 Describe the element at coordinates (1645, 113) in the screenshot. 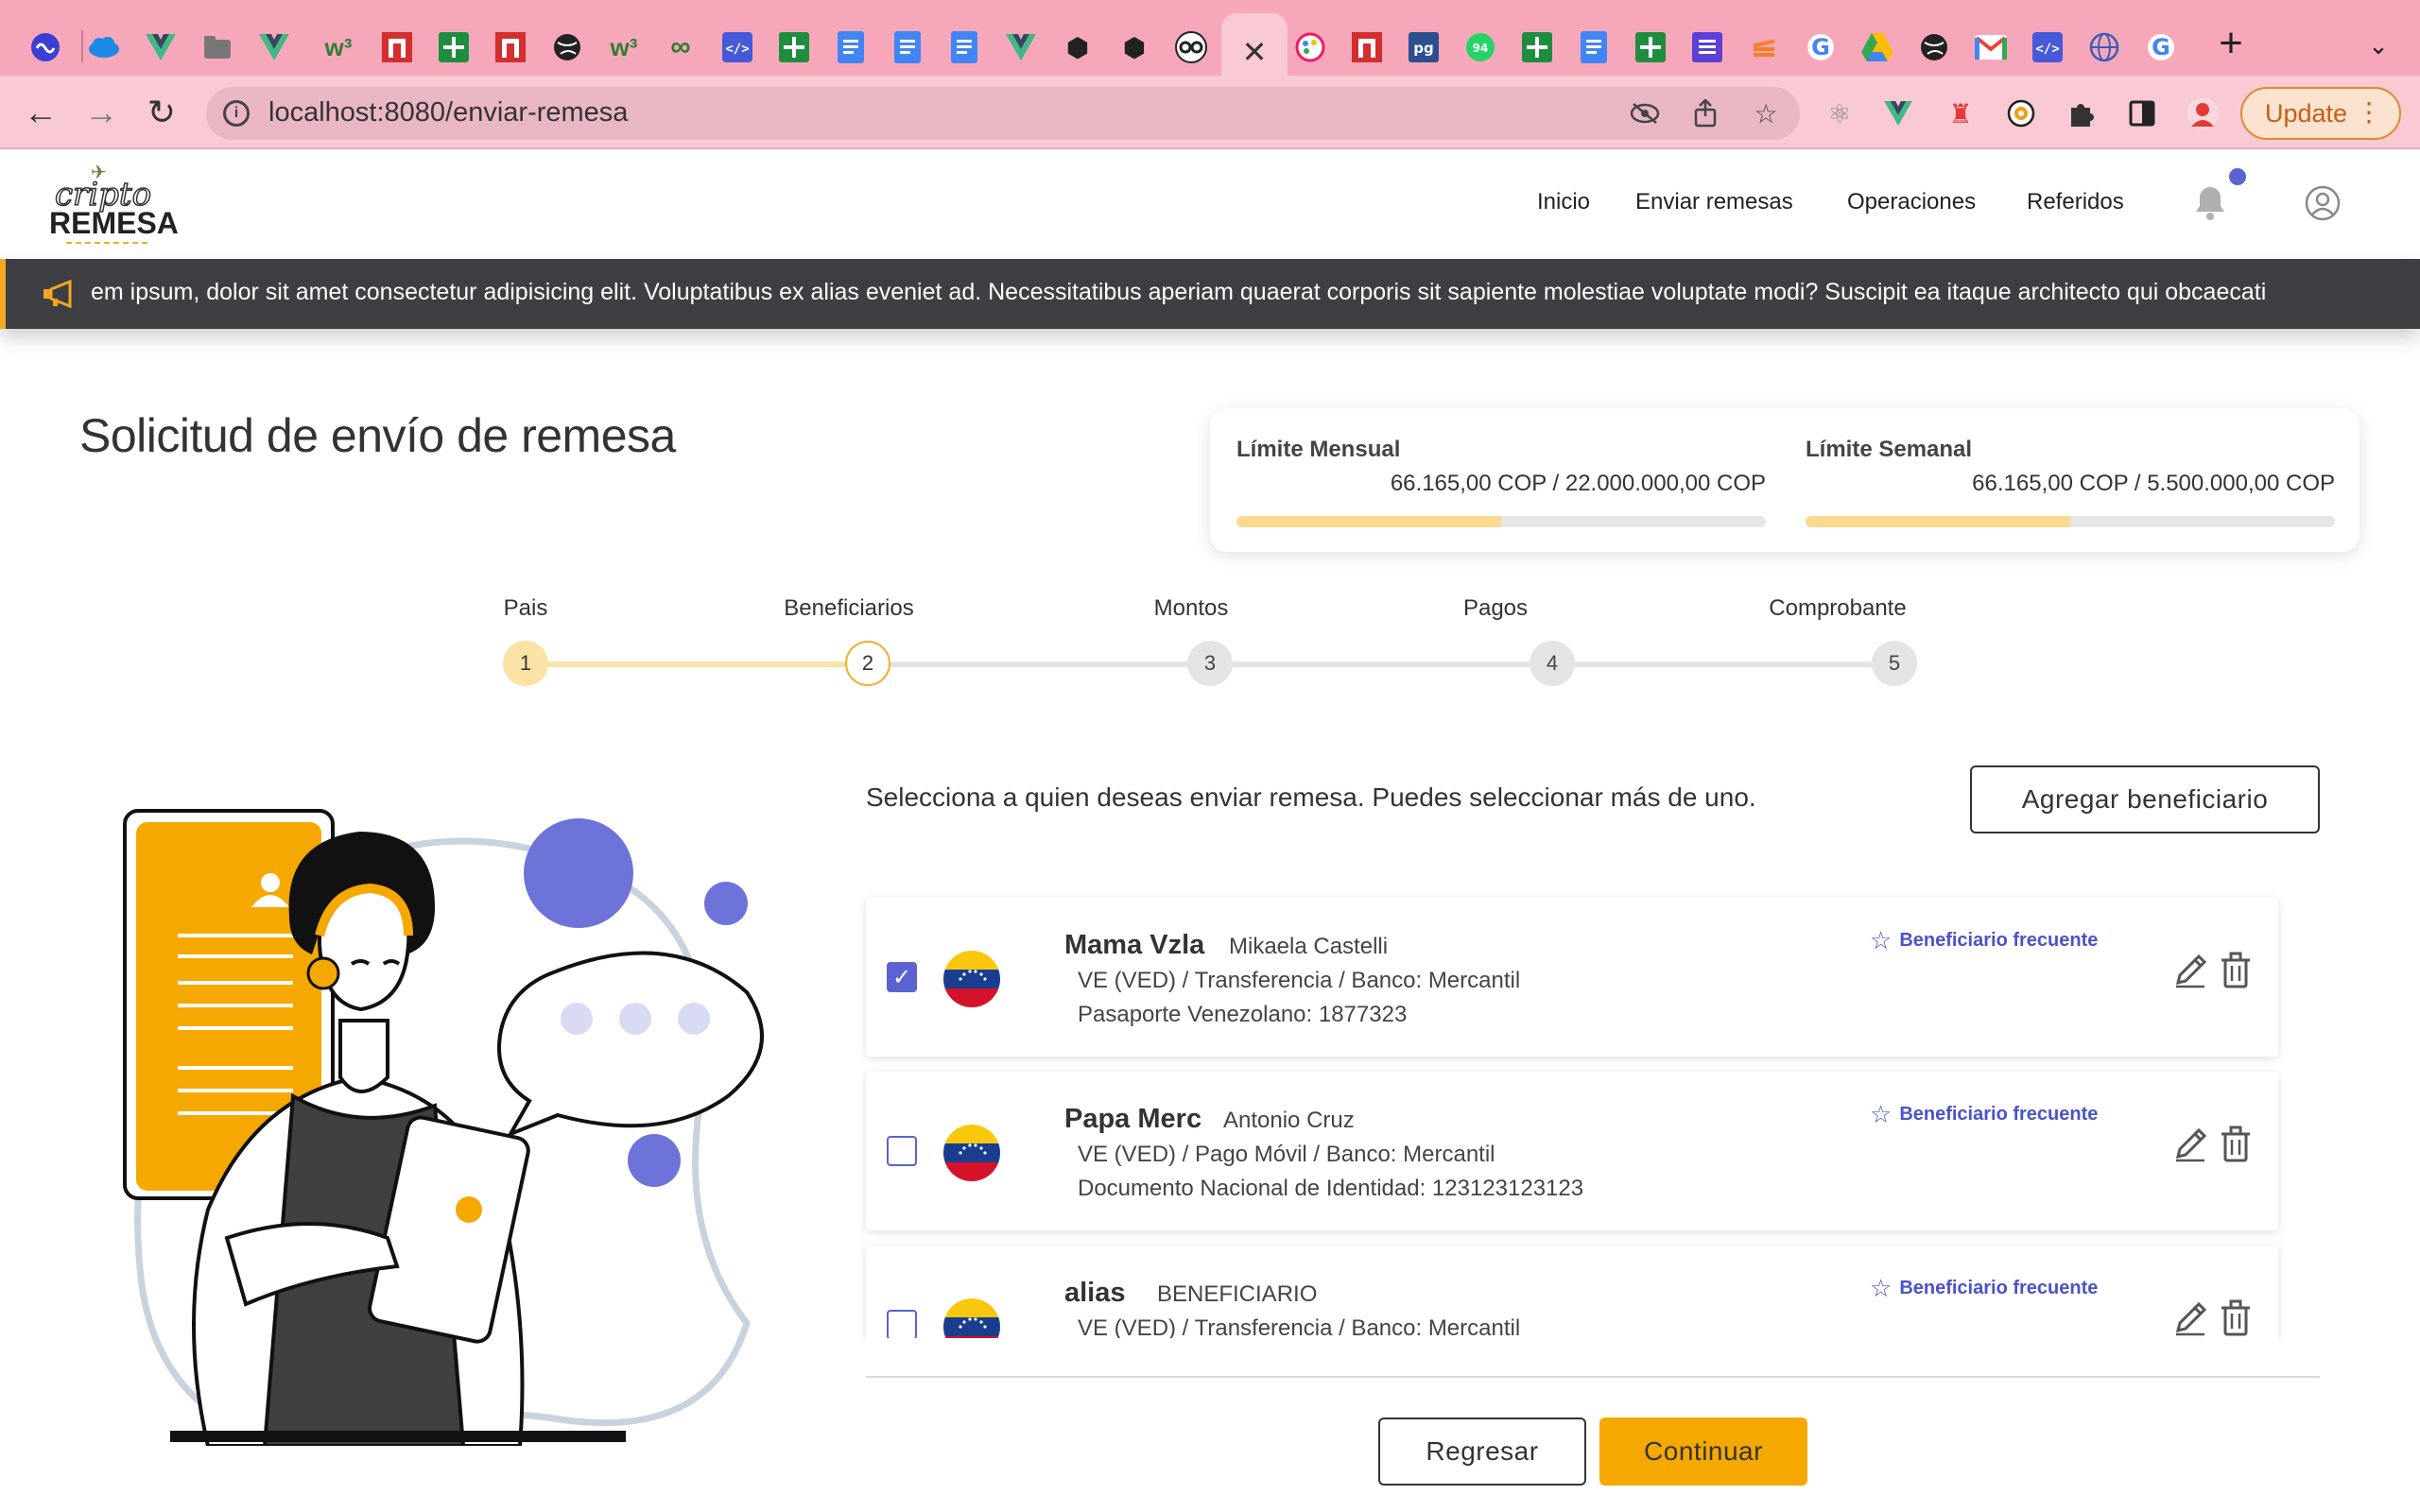

I see `eye-slash-icon` at that location.